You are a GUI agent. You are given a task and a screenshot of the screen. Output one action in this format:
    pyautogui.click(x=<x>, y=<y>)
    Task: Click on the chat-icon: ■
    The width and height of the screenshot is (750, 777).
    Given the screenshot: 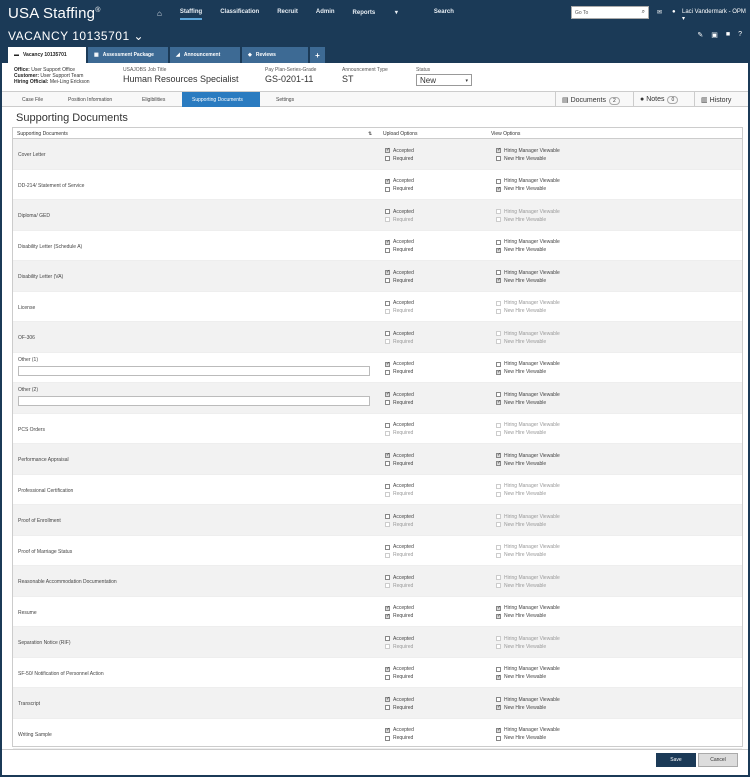 What is the action you would take?
    pyautogui.click(x=728, y=35)
    